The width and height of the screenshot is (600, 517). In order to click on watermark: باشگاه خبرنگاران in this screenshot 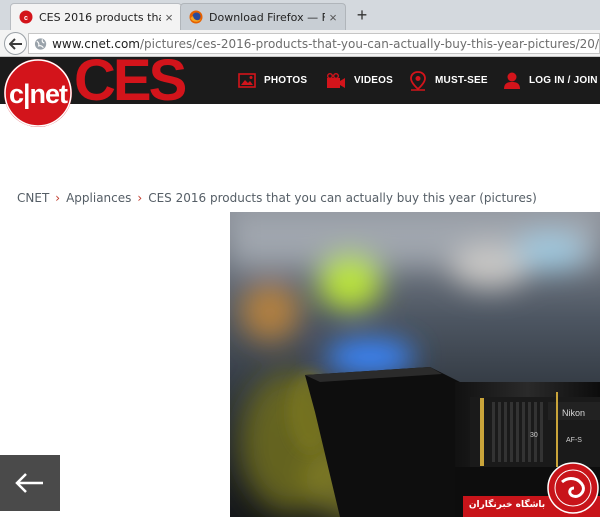, I will do `click(531, 489)`.